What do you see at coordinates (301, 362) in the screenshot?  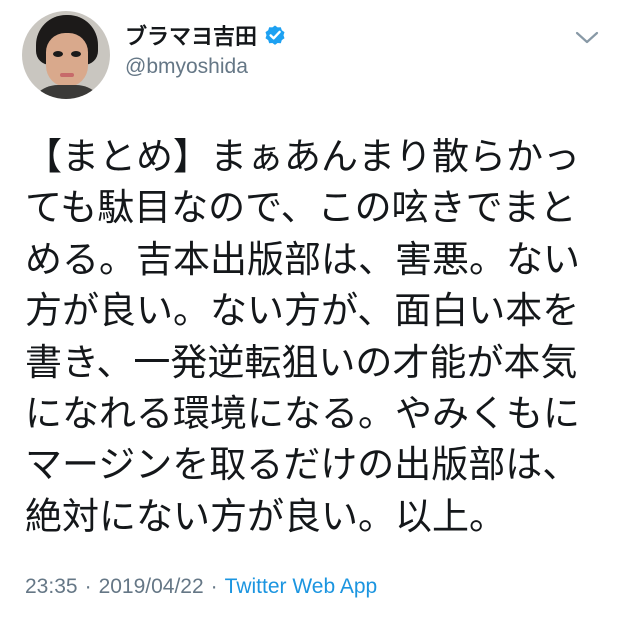 I see `tweet-line: 書き、一発逆転狙いの才能が本気` at bounding box center [301, 362].